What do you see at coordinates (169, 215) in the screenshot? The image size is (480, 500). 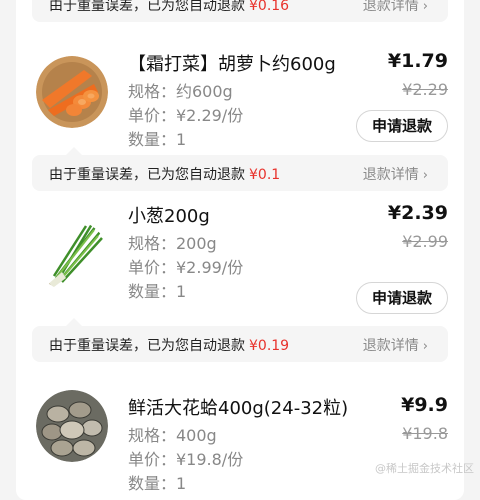 I see `item-title: 小葱200g` at bounding box center [169, 215].